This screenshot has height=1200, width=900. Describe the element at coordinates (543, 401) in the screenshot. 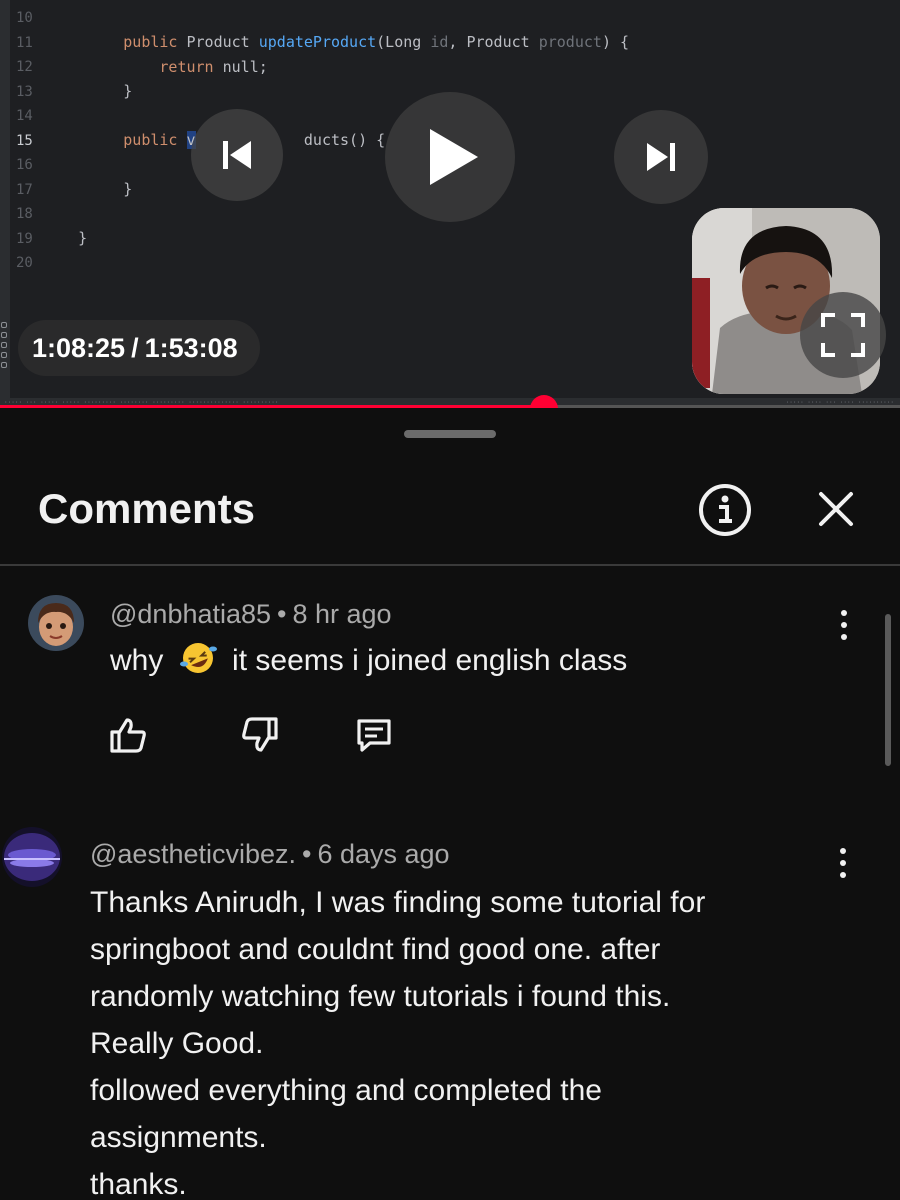

I see `progress-scrubber` at that location.